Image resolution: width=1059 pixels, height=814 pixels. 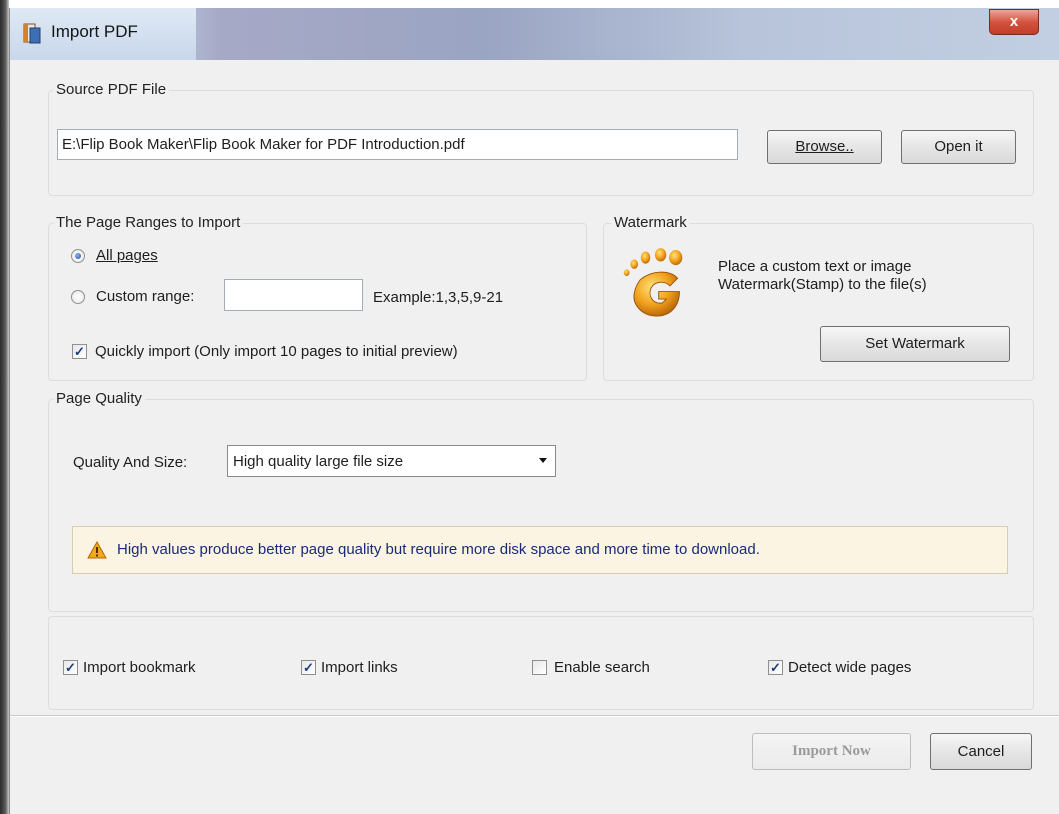 I want to click on import-now-button: Import Now, so click(x=831, y=751).